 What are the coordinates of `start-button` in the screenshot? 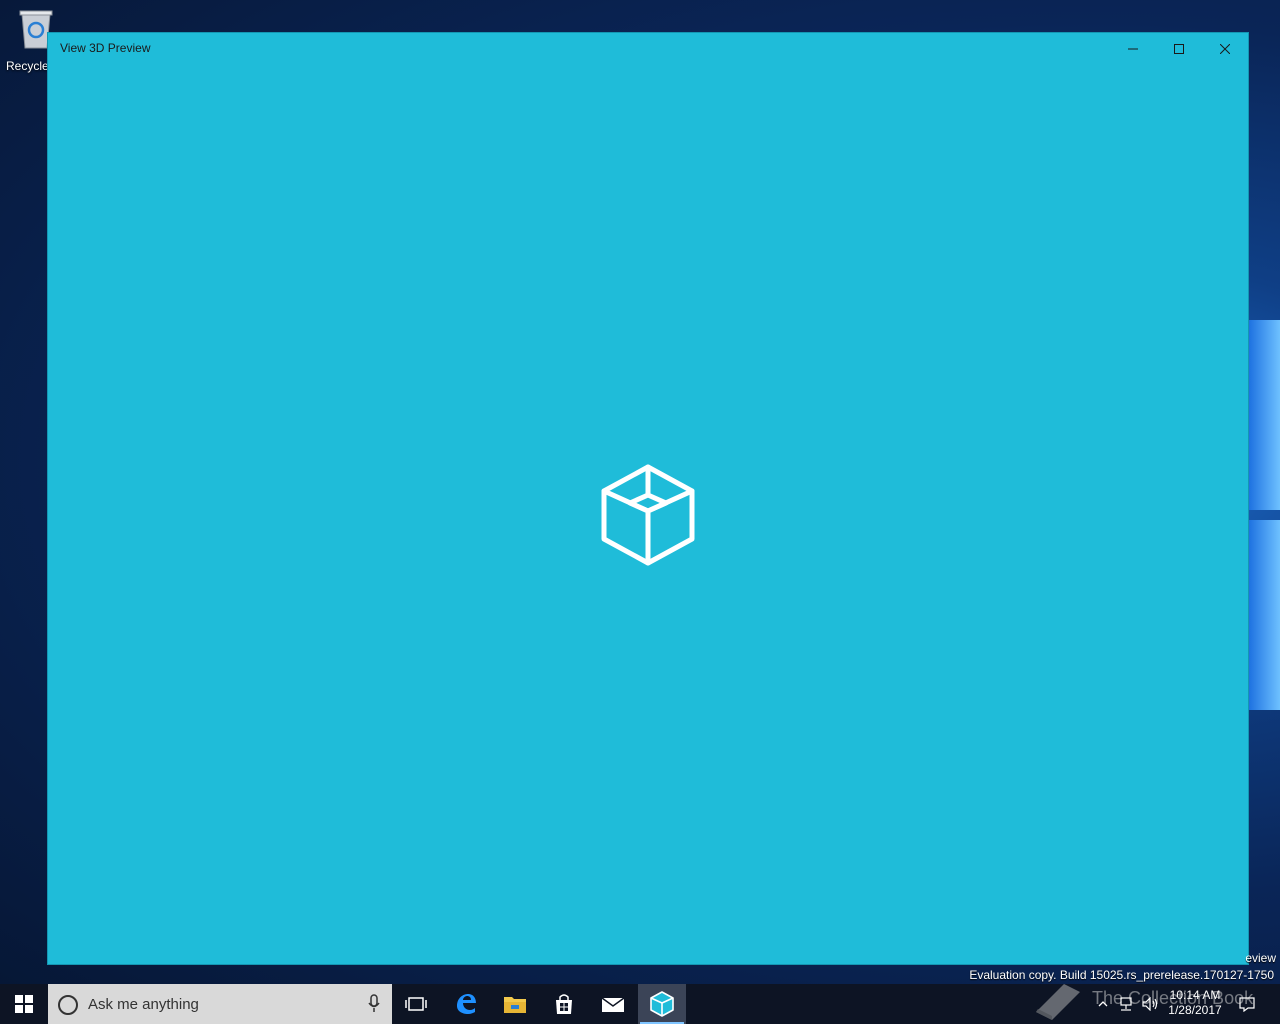 It's located at (24, 1004).